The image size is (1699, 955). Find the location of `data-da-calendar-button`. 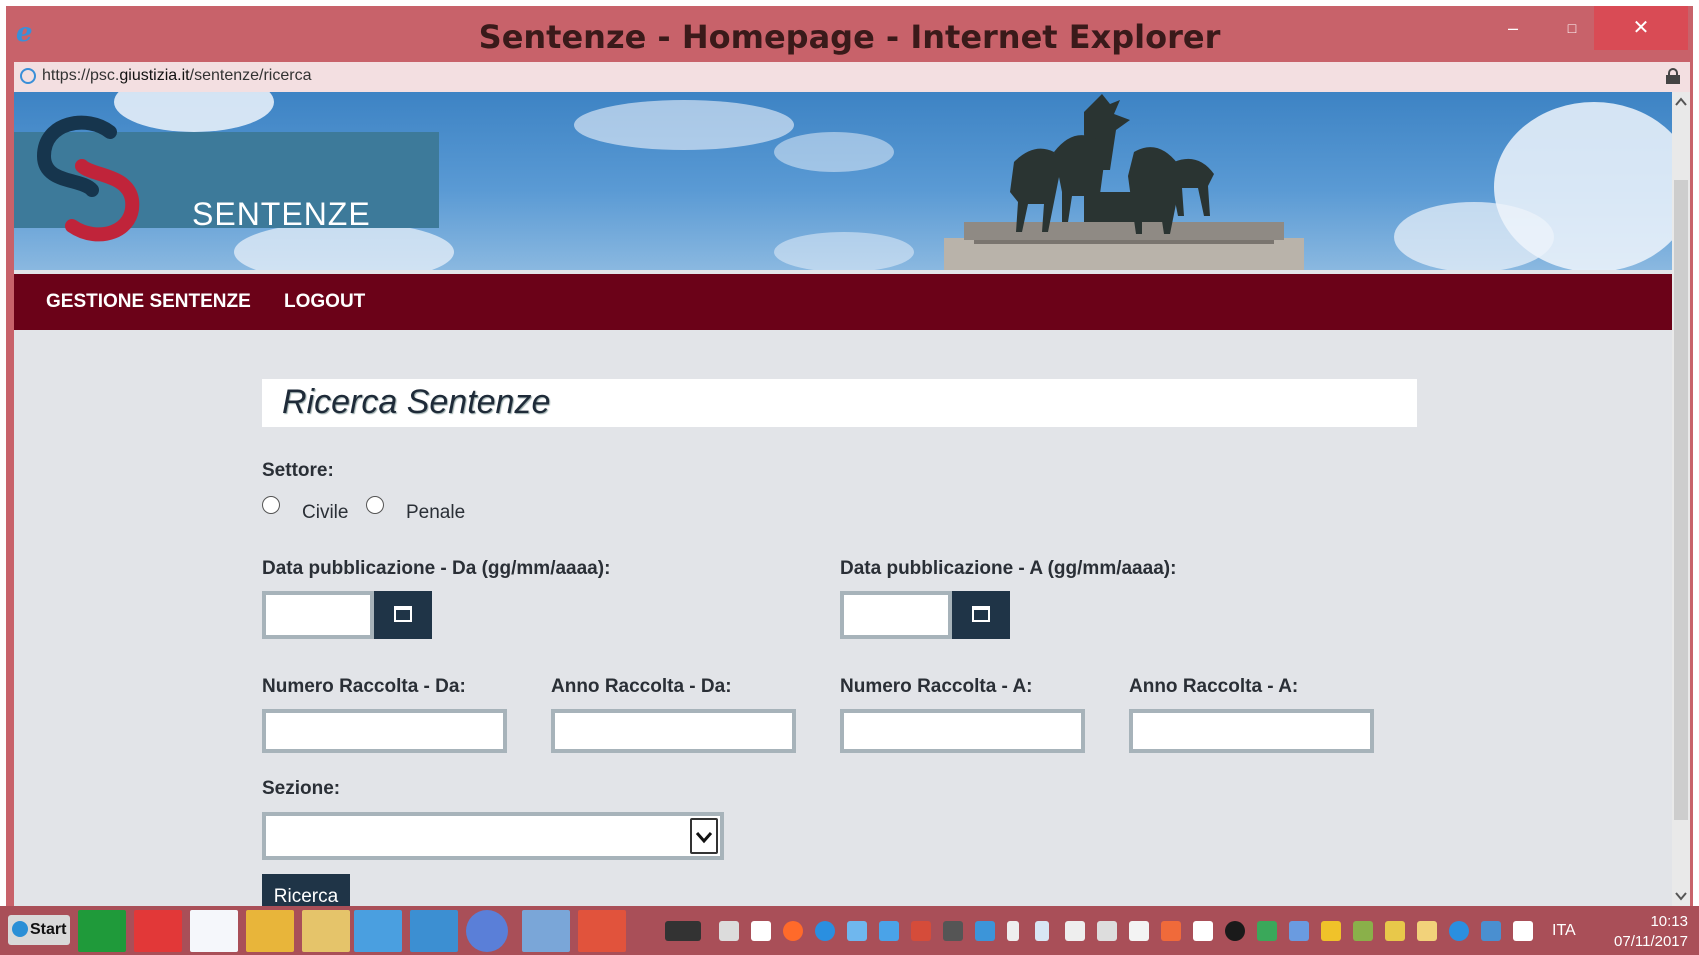

data-da-calendar-button is located at coordinates (403, 615).